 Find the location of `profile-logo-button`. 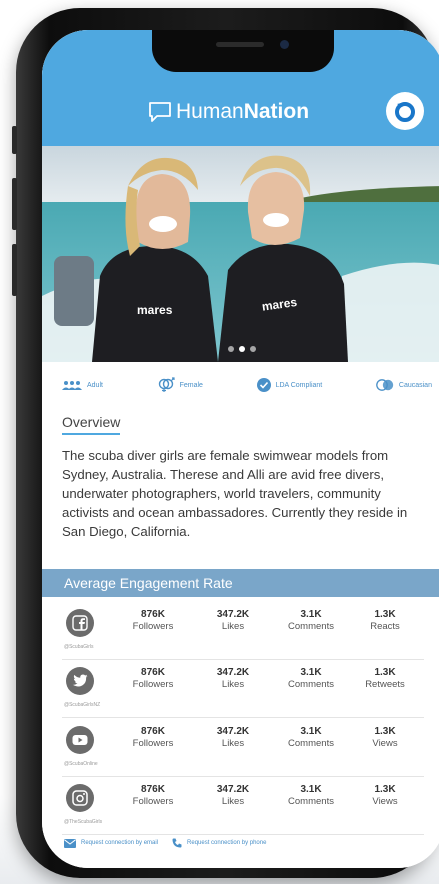

profile-logo-button is located at coordinates (405, 111).